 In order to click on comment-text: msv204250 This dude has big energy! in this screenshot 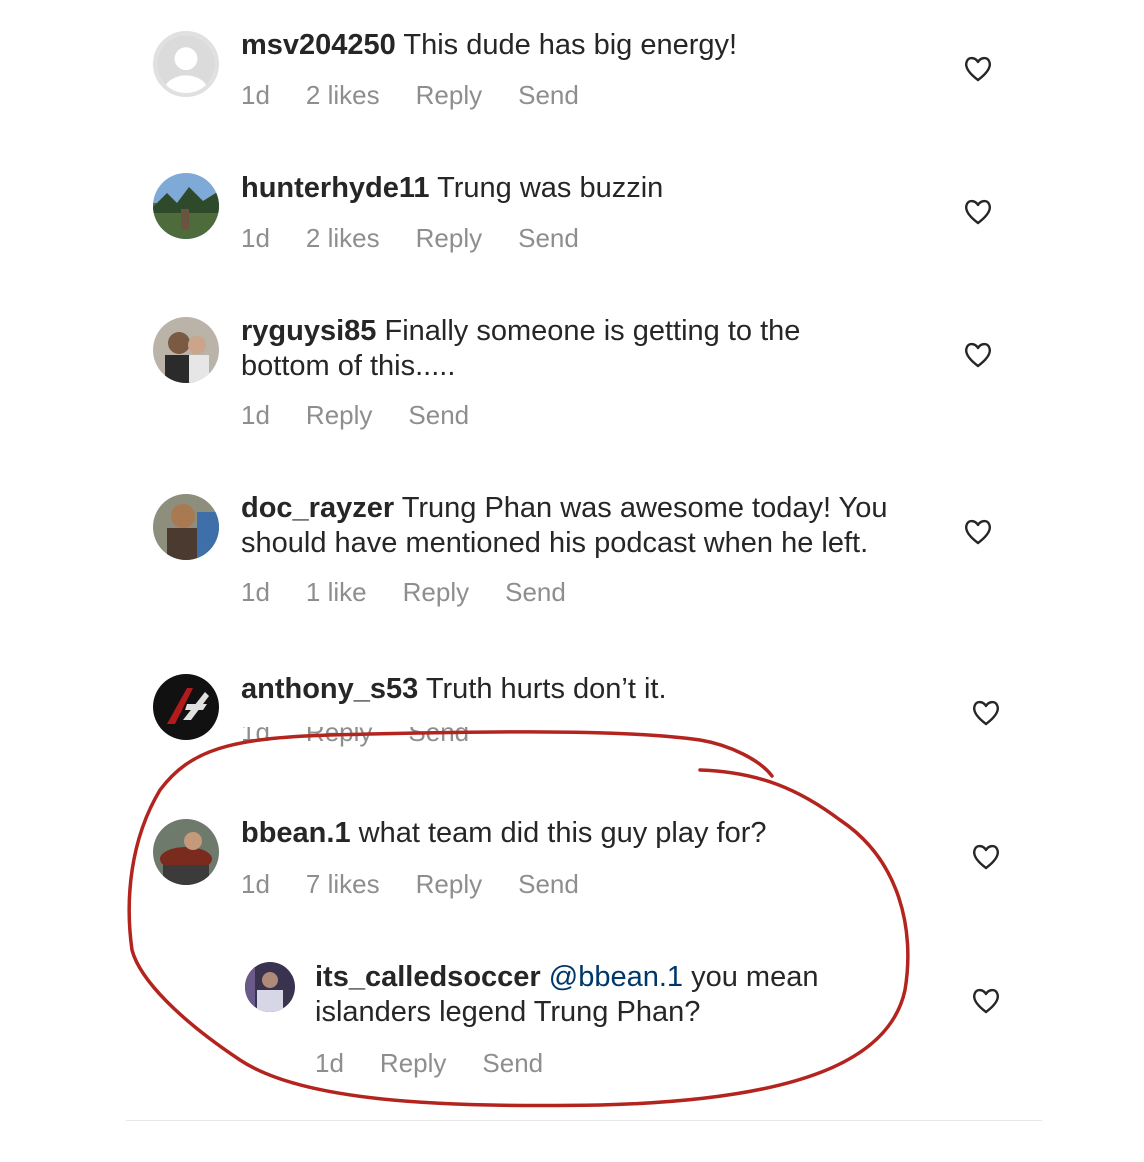, I will do `click(591, 45)`.